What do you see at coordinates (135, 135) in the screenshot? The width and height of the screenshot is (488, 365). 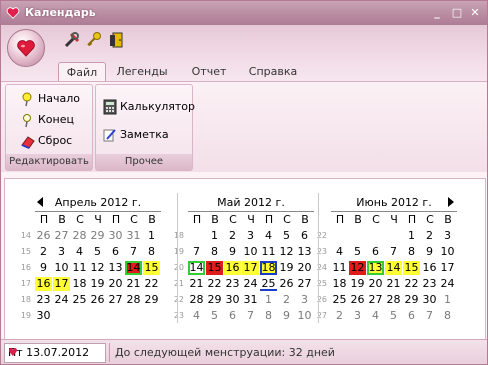 I see `note-button: Заметка` at bounding box center [135, 135].